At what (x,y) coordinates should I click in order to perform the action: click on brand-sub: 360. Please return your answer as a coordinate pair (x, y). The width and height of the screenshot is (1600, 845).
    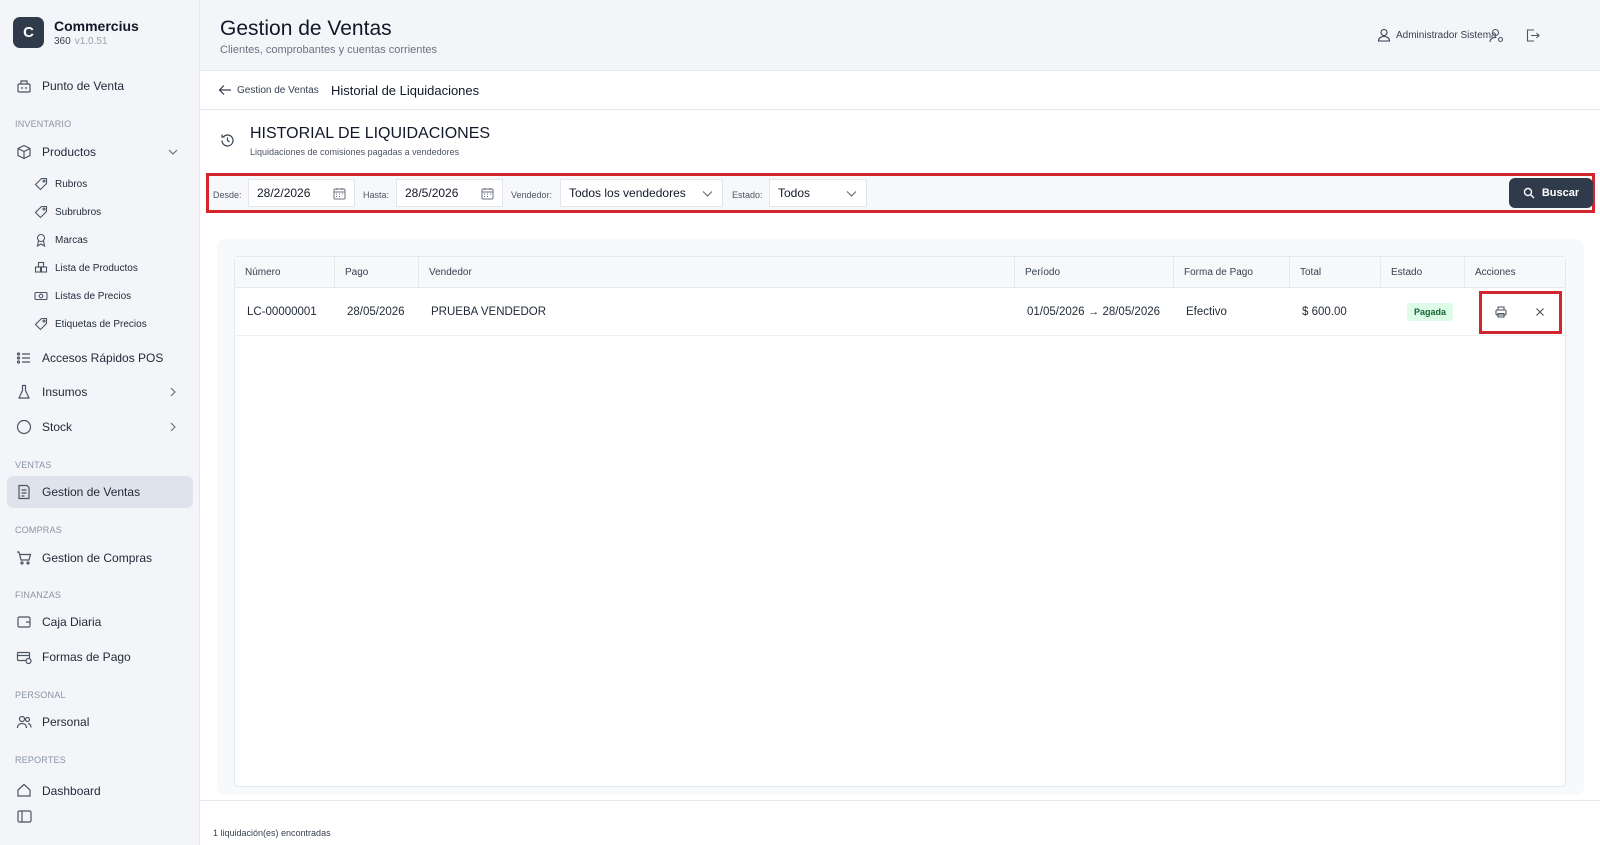
    Looking at the image, I should click on (62, 41).